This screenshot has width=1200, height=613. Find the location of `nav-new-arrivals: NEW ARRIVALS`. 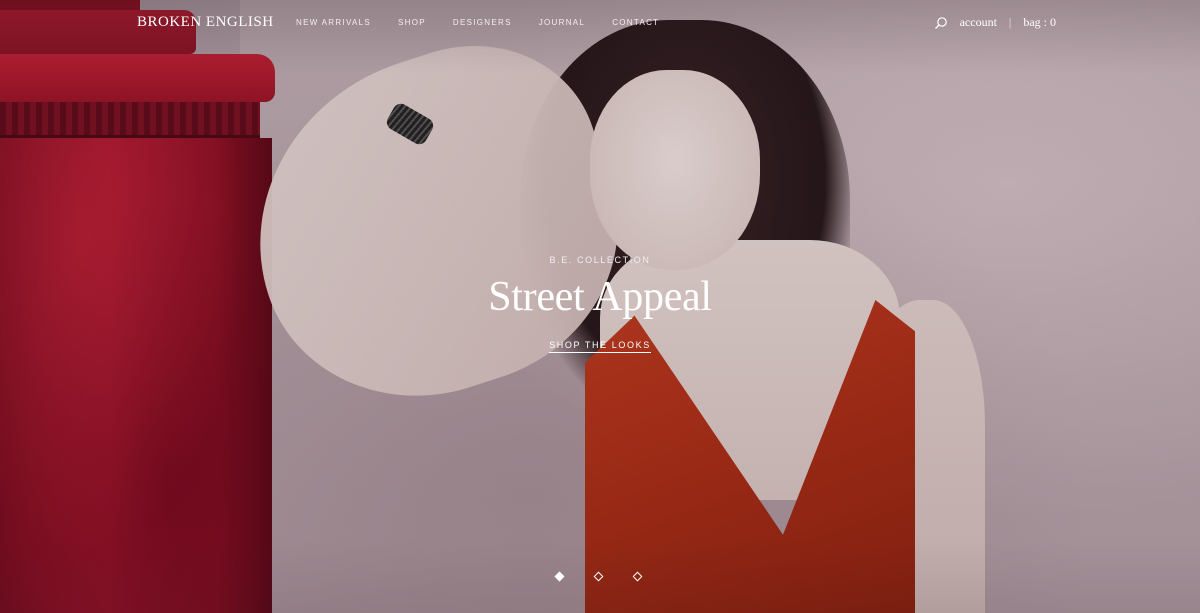

nav-new-arrivals: NEW ARRIVALS is located at coordinates (333, 22).